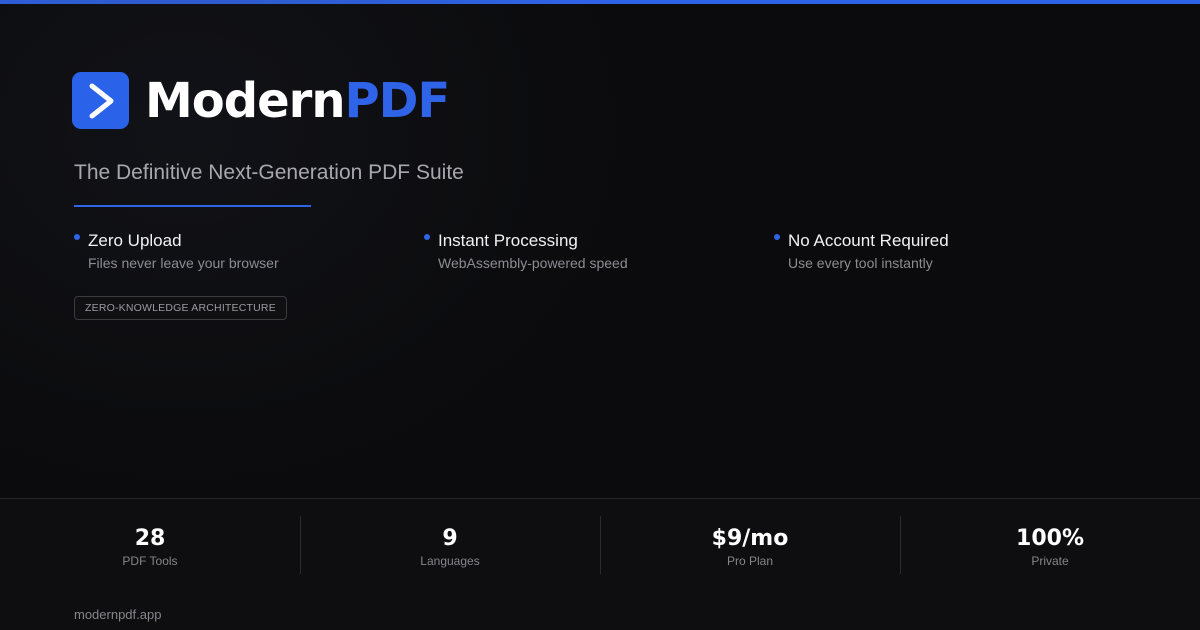 The width and height of the screenshot is (1200, 630). I want to click on tagline-underline, so click(192, 206).